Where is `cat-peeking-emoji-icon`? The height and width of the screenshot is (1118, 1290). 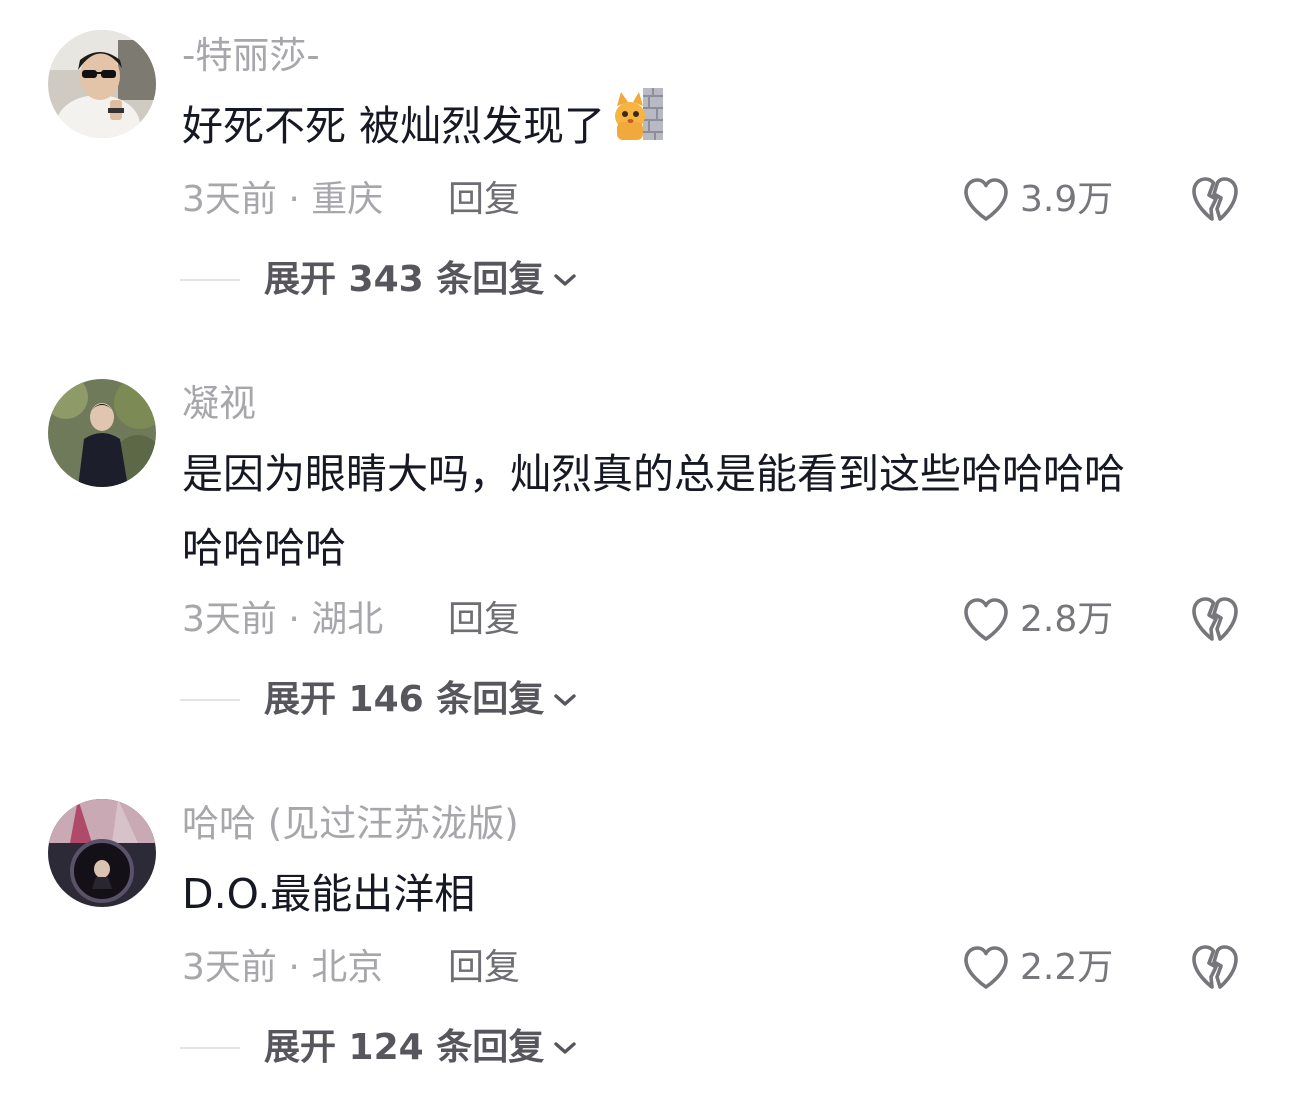 cat-peeking-emoji-icon is located at coordinates (639, 125).